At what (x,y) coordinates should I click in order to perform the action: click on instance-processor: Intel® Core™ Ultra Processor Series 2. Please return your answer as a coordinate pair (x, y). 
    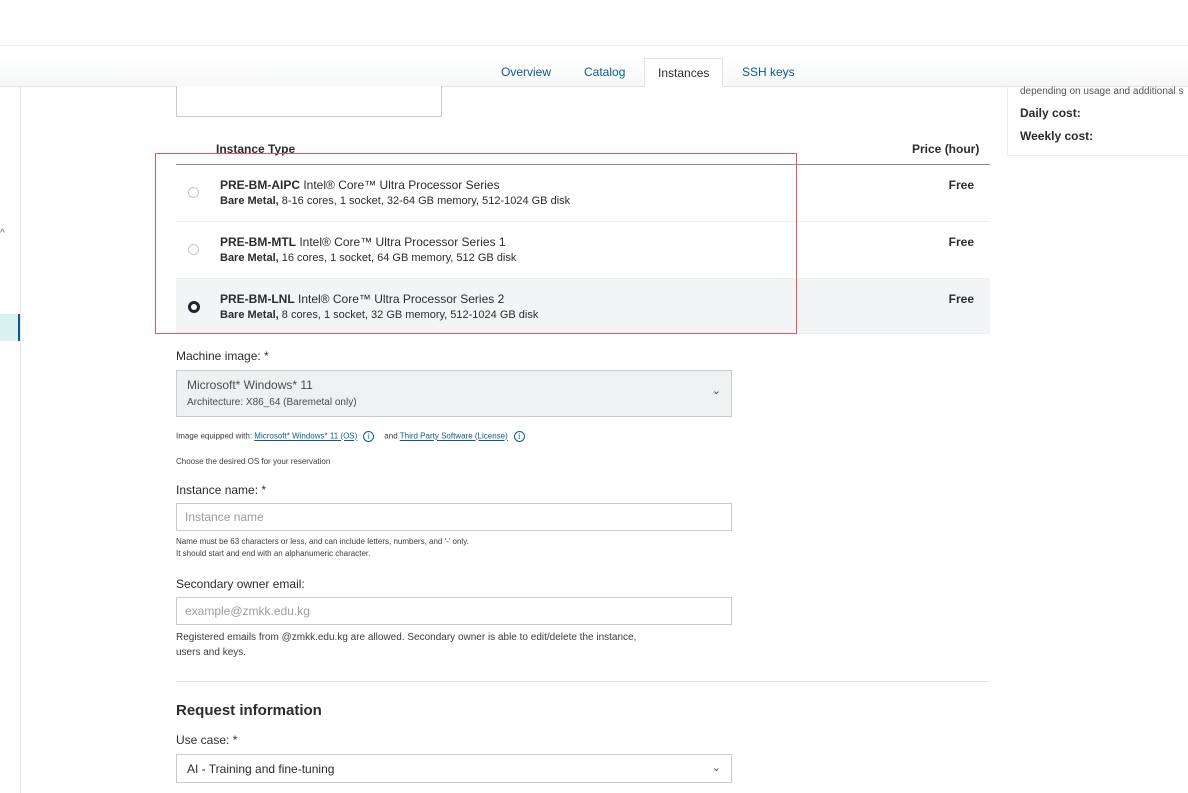
    Looking at the image, I should click on (401, 299).